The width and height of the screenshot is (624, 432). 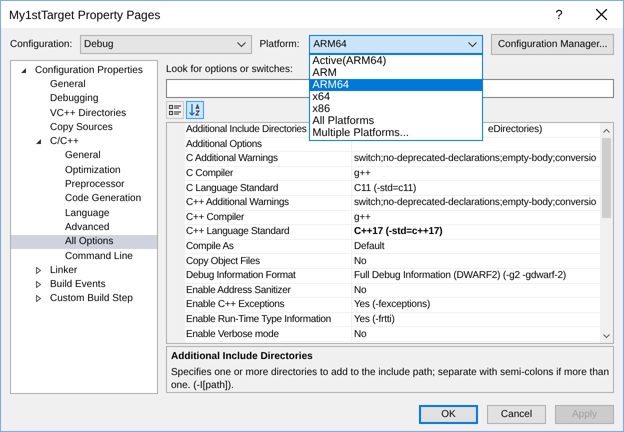 I want to click on property-name: C++ Compiler, so click(x=215, y=217).